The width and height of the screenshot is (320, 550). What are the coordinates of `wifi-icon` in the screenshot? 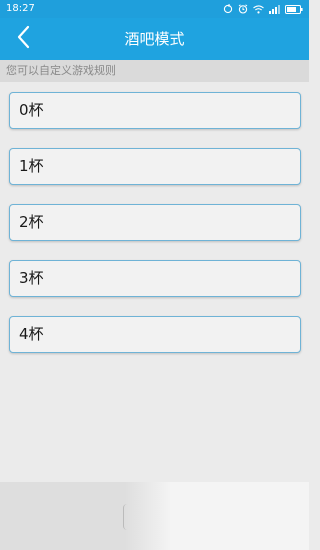 It's located at (258, 9).